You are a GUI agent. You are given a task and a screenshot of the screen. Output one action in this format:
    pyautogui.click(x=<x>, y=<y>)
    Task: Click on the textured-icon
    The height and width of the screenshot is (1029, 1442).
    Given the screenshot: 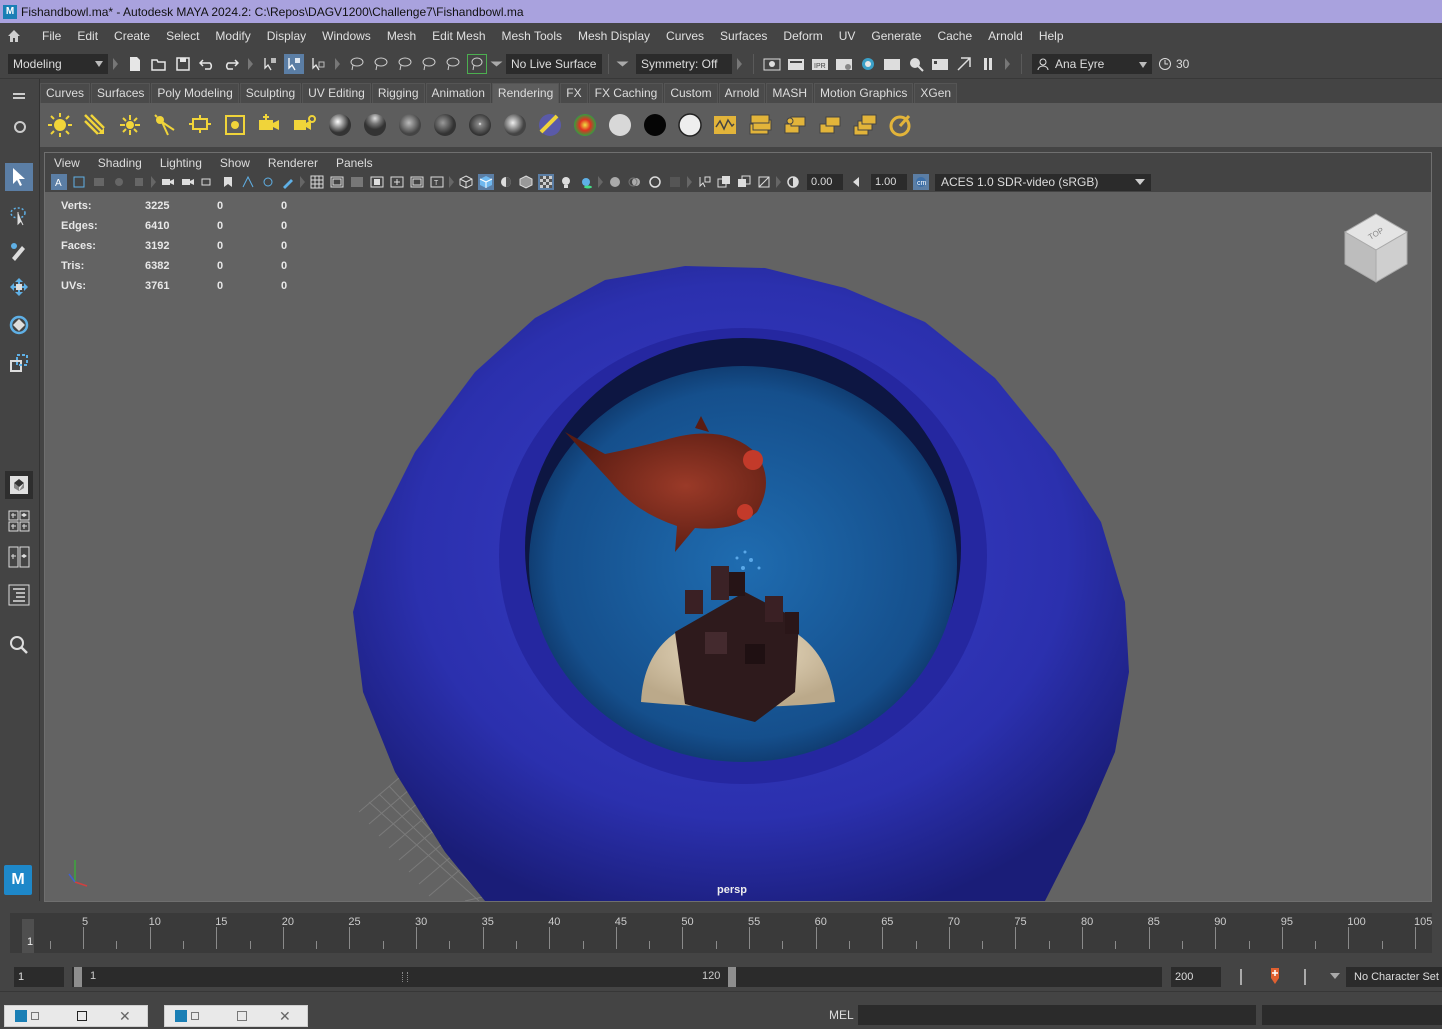 What is the action you would take?
    pyautogui.click(x=546, y=182)
    